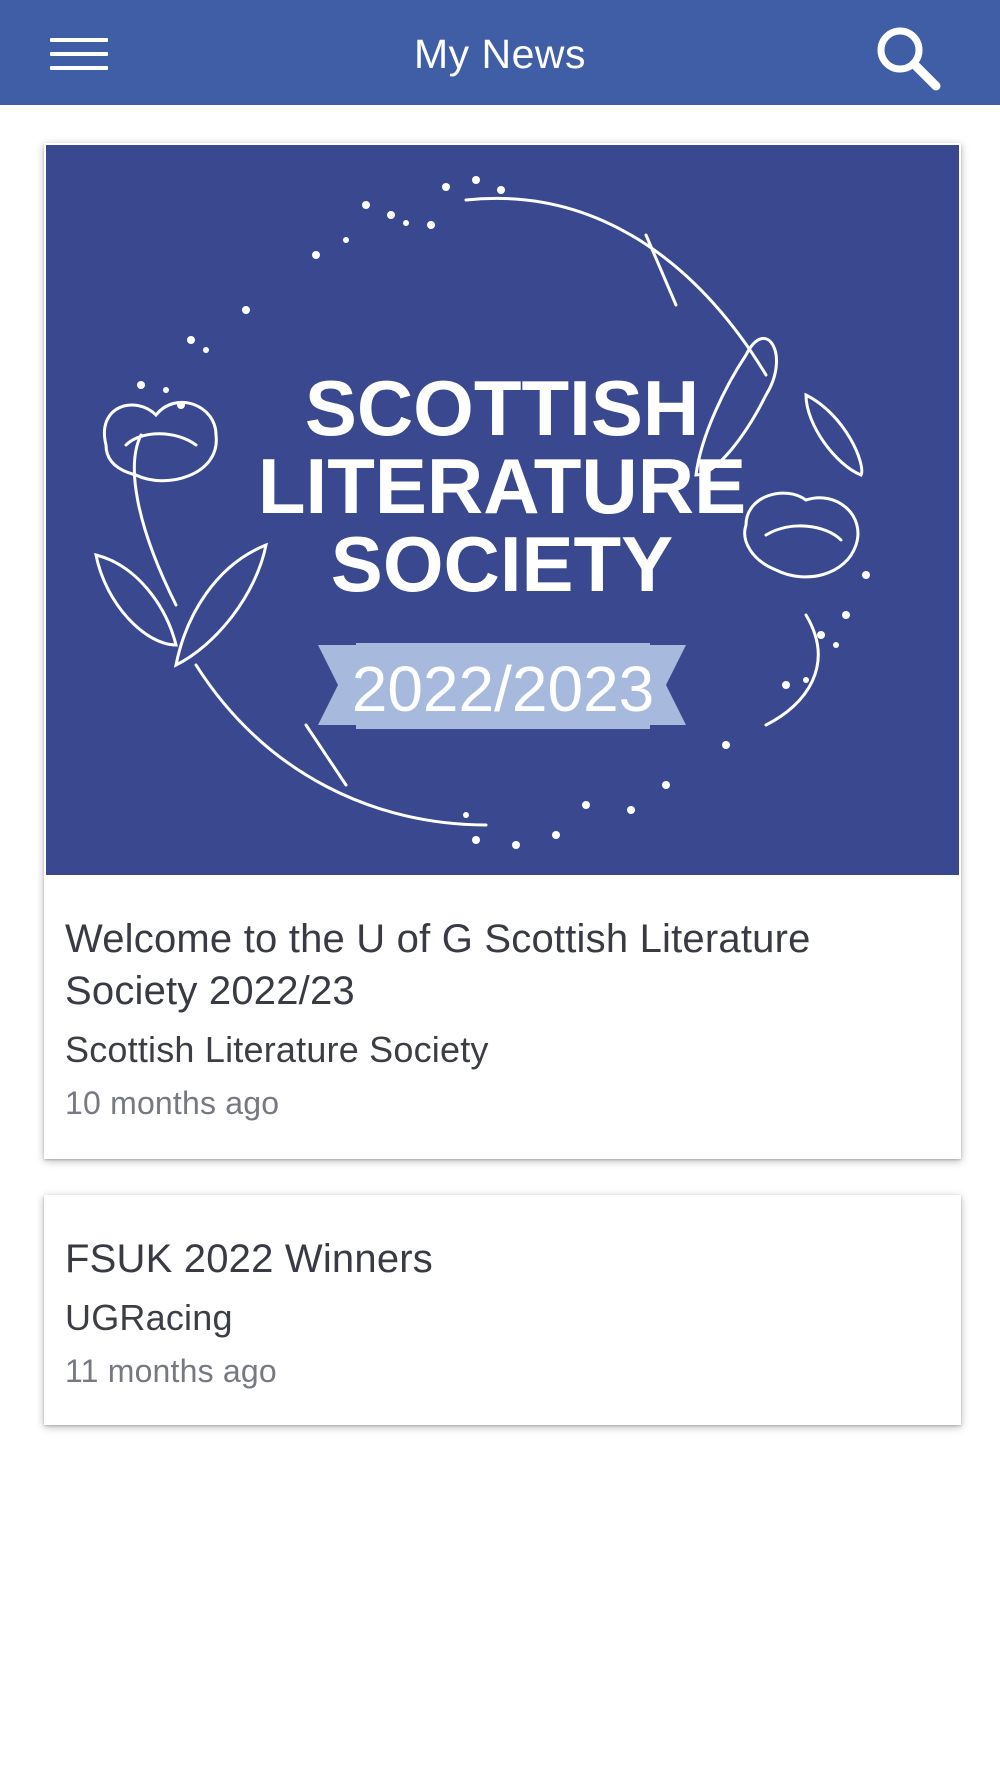  Describe the element at coordinates (172, 1103) in the screenshot. I see `news-time: 10 months ago` at that location.